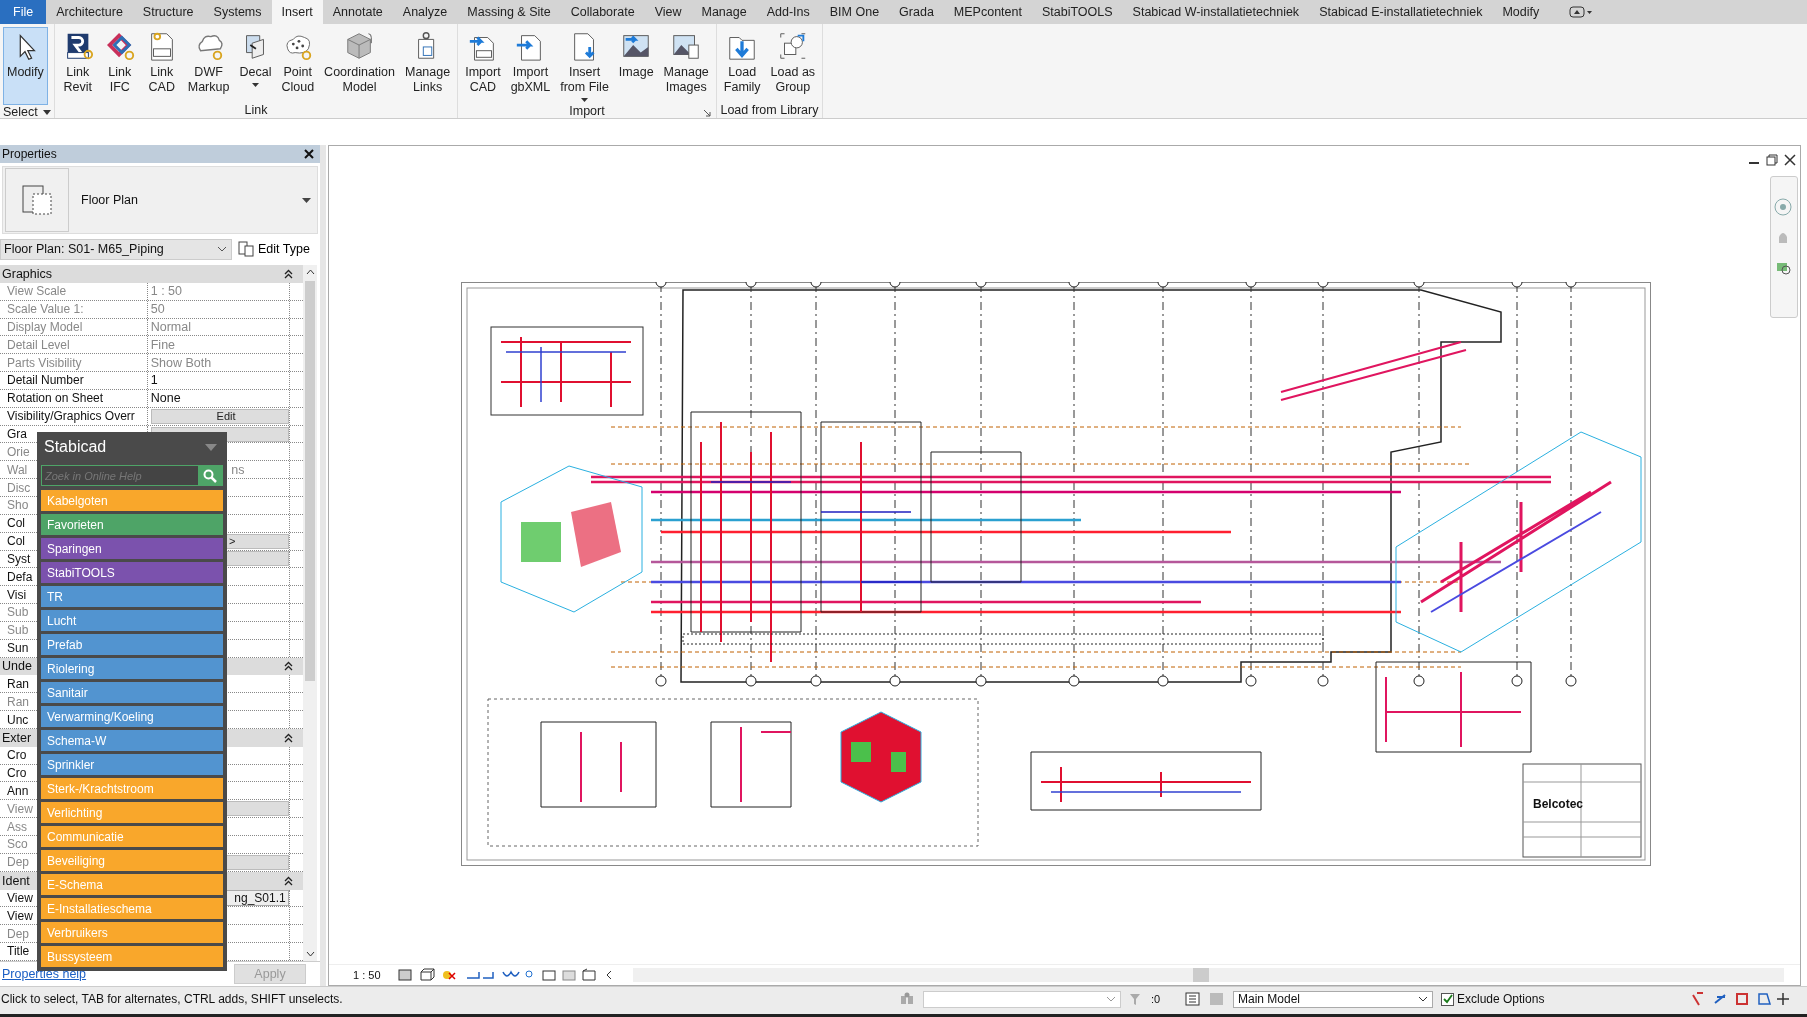 This screenshot has width=1807, height=1017. Describe the element at coordinates (16, 880) in the screenshot. I see `section-header: Ident` at that location.